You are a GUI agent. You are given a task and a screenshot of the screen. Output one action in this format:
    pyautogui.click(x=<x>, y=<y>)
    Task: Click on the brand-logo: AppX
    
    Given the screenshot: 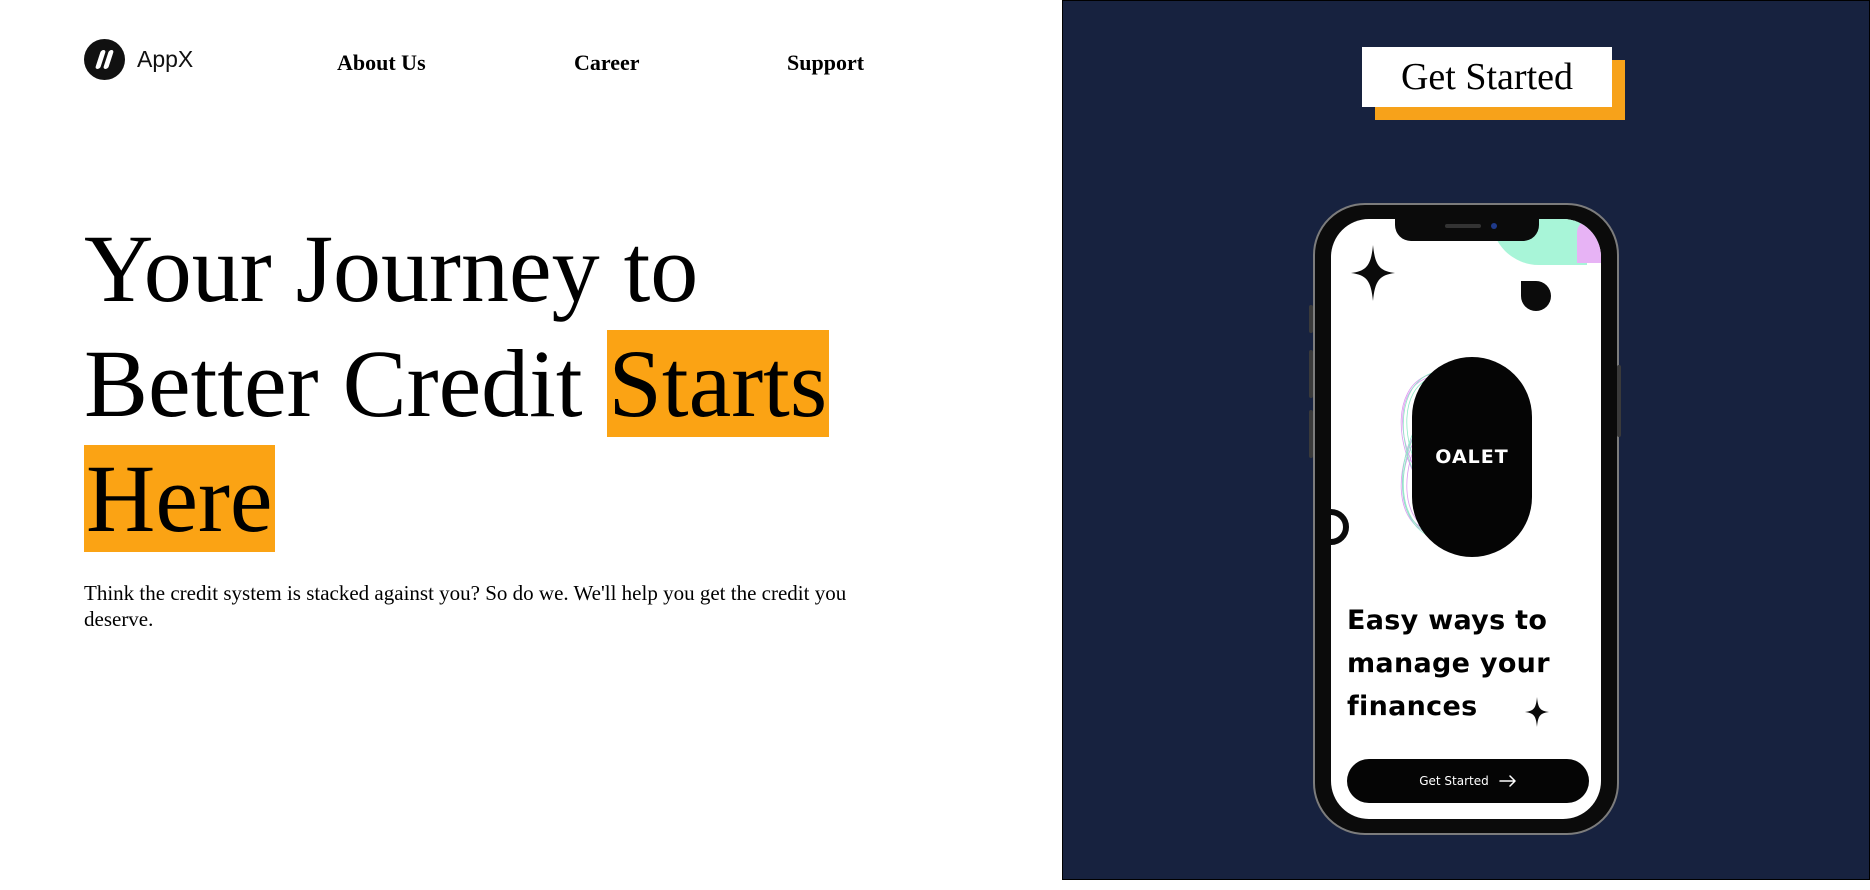 What is the action you would take?
    pyautogui.click(x=138, y=59)
    